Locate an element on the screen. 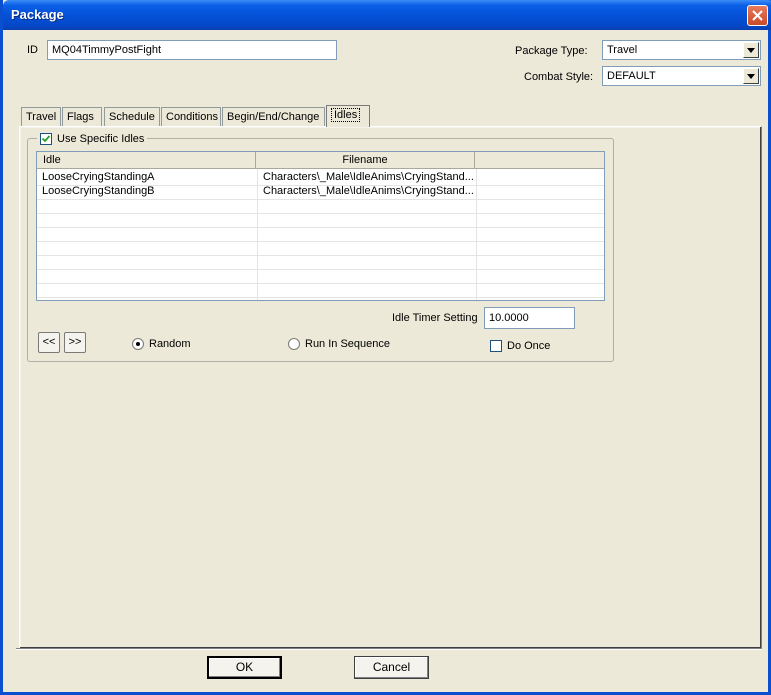 This screenshot has width=771, height=695. run-in-sequence-radio is located at coordinates (294, 344).